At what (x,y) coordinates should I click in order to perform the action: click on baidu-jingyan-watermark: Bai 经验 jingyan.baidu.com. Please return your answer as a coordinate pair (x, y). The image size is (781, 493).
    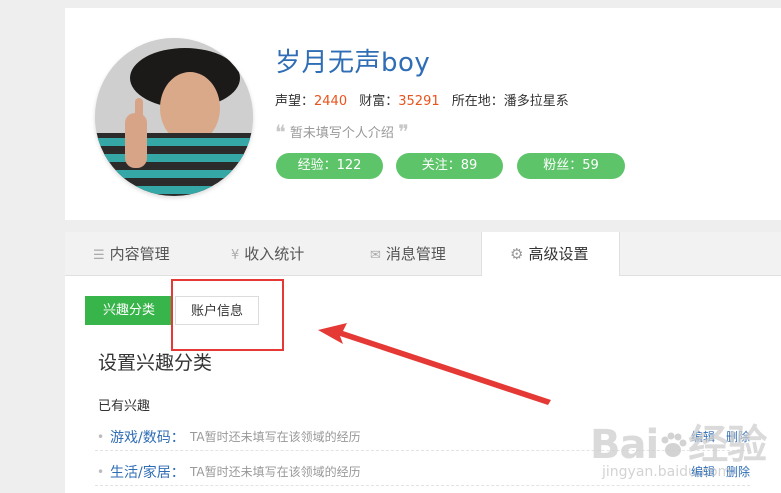
    Looking at the image, I should click on (685, 452).